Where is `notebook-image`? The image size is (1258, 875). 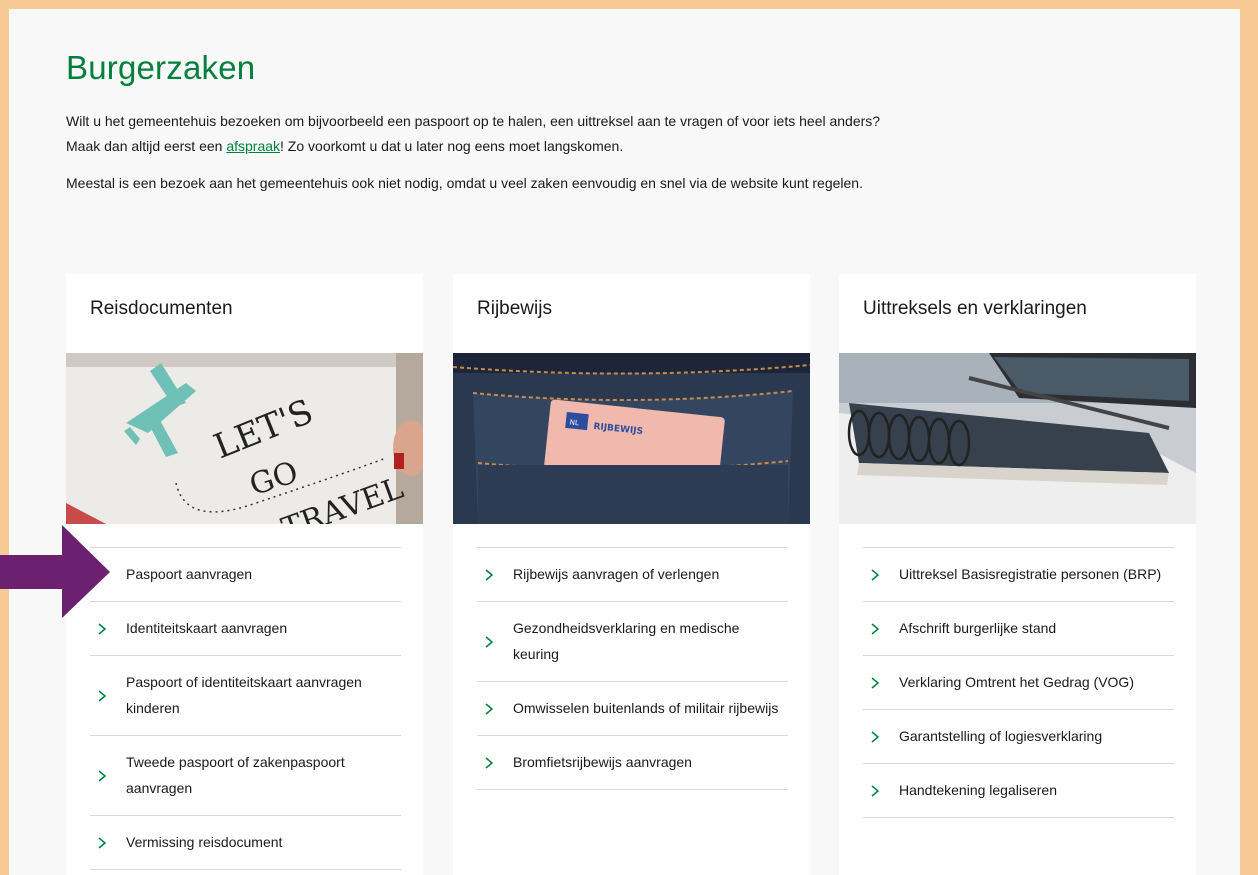 notebook-image is located at coordinates (1017, 438).